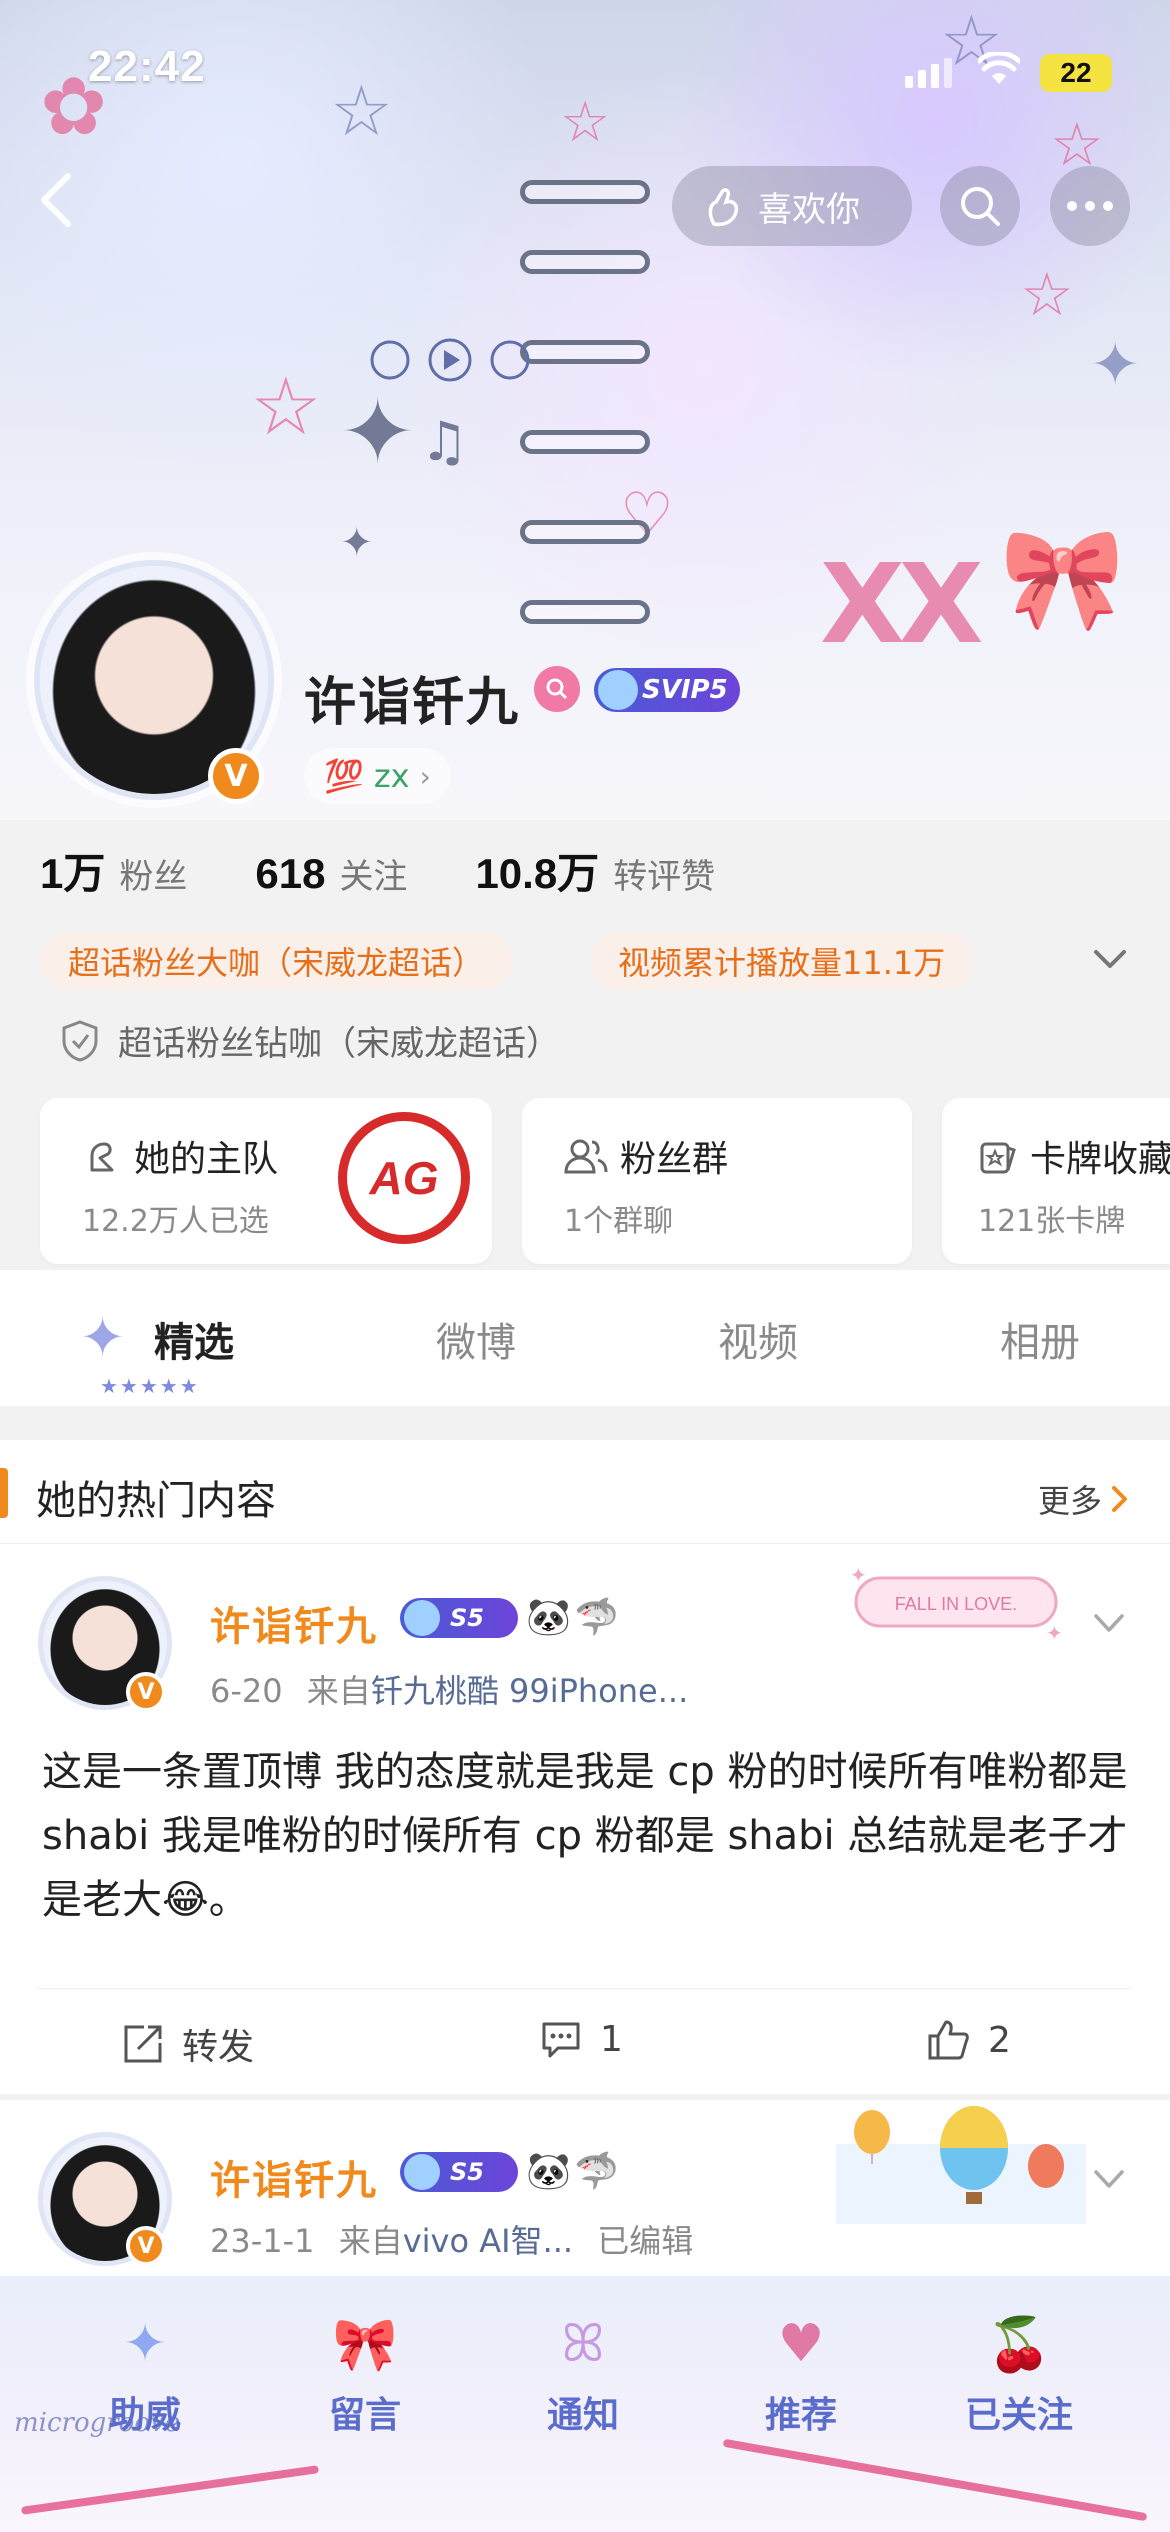  What do you see at coordinates (150, 1386) in the screenshot?
I see `tab-active-indicator: ★★★★★` at bounding box center [150, 1386].